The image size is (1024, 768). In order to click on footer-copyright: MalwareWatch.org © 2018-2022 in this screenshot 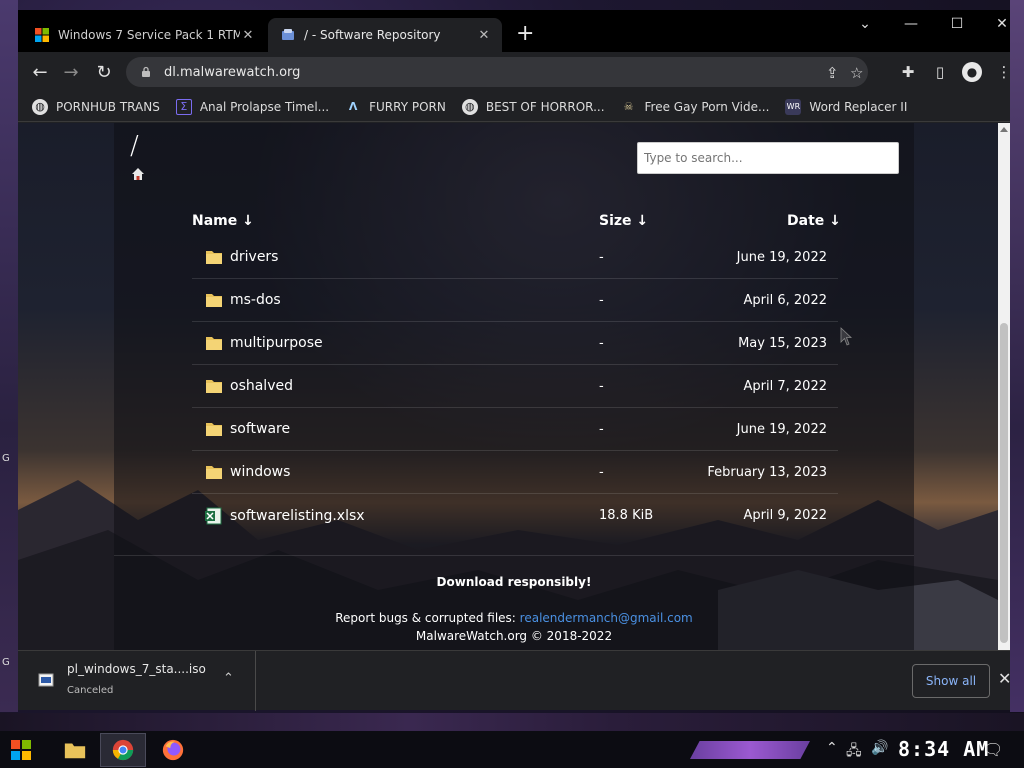, I will do `click(514, 636)`.